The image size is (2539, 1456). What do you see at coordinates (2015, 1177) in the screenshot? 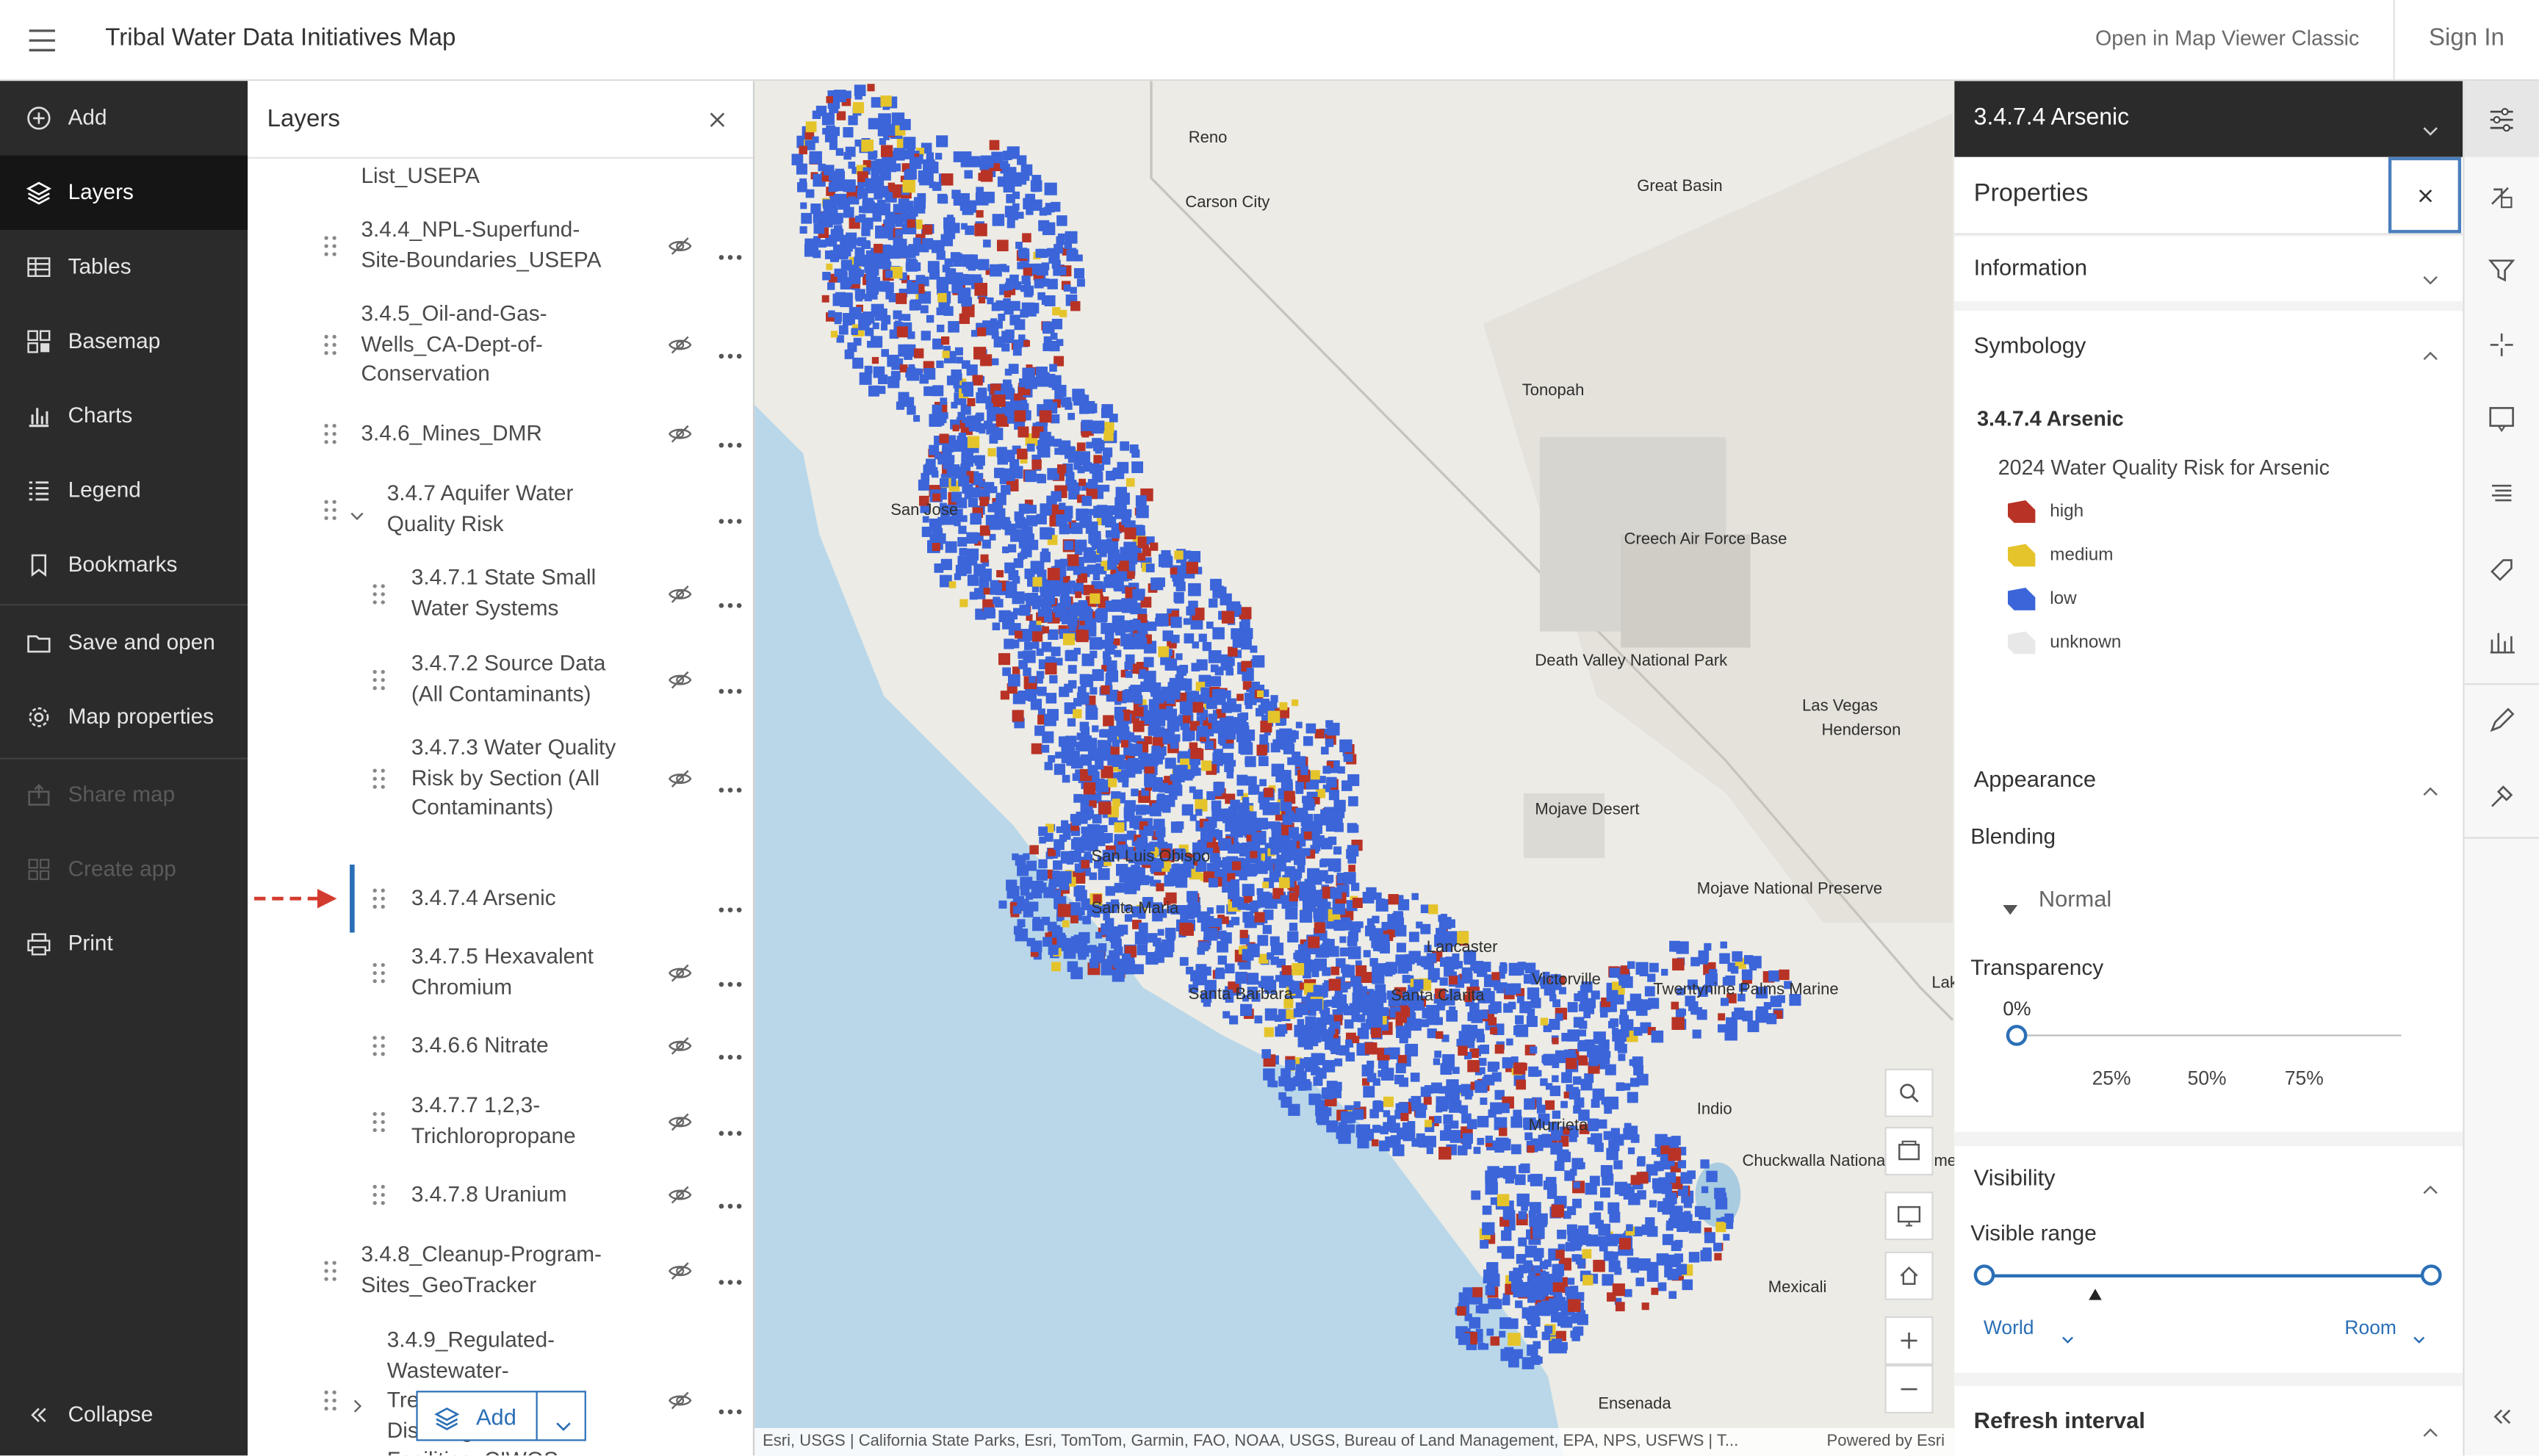
I see `visibility-title: Visibility` at bounding box center [2015, 1177].